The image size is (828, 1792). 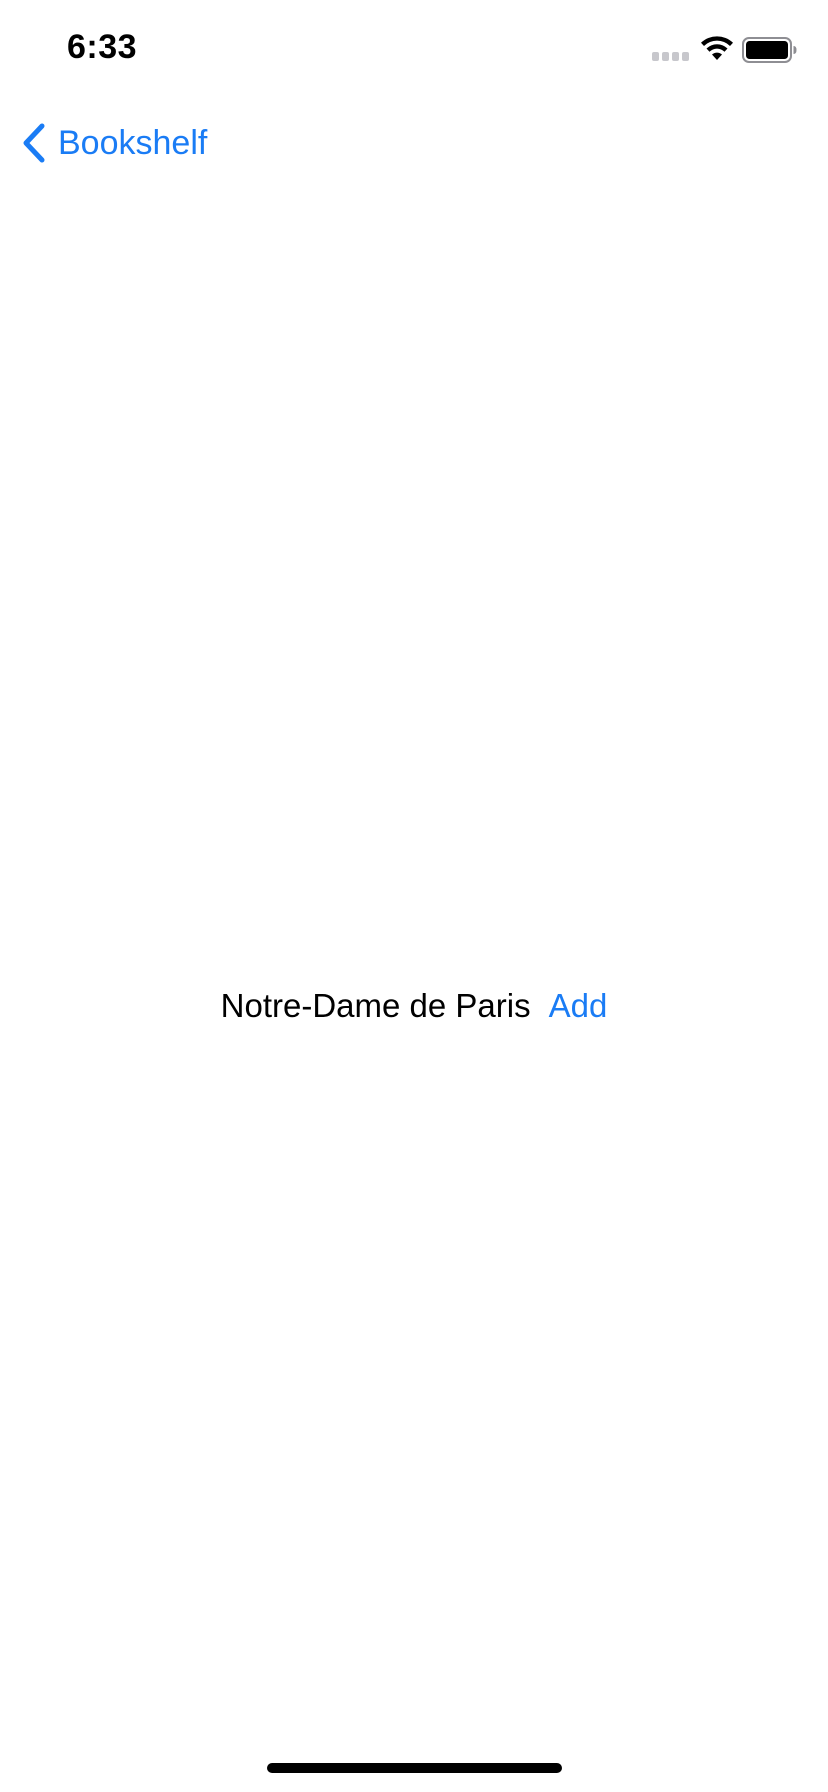 I want to click on home-indicator, so click(x=414, y=1768).